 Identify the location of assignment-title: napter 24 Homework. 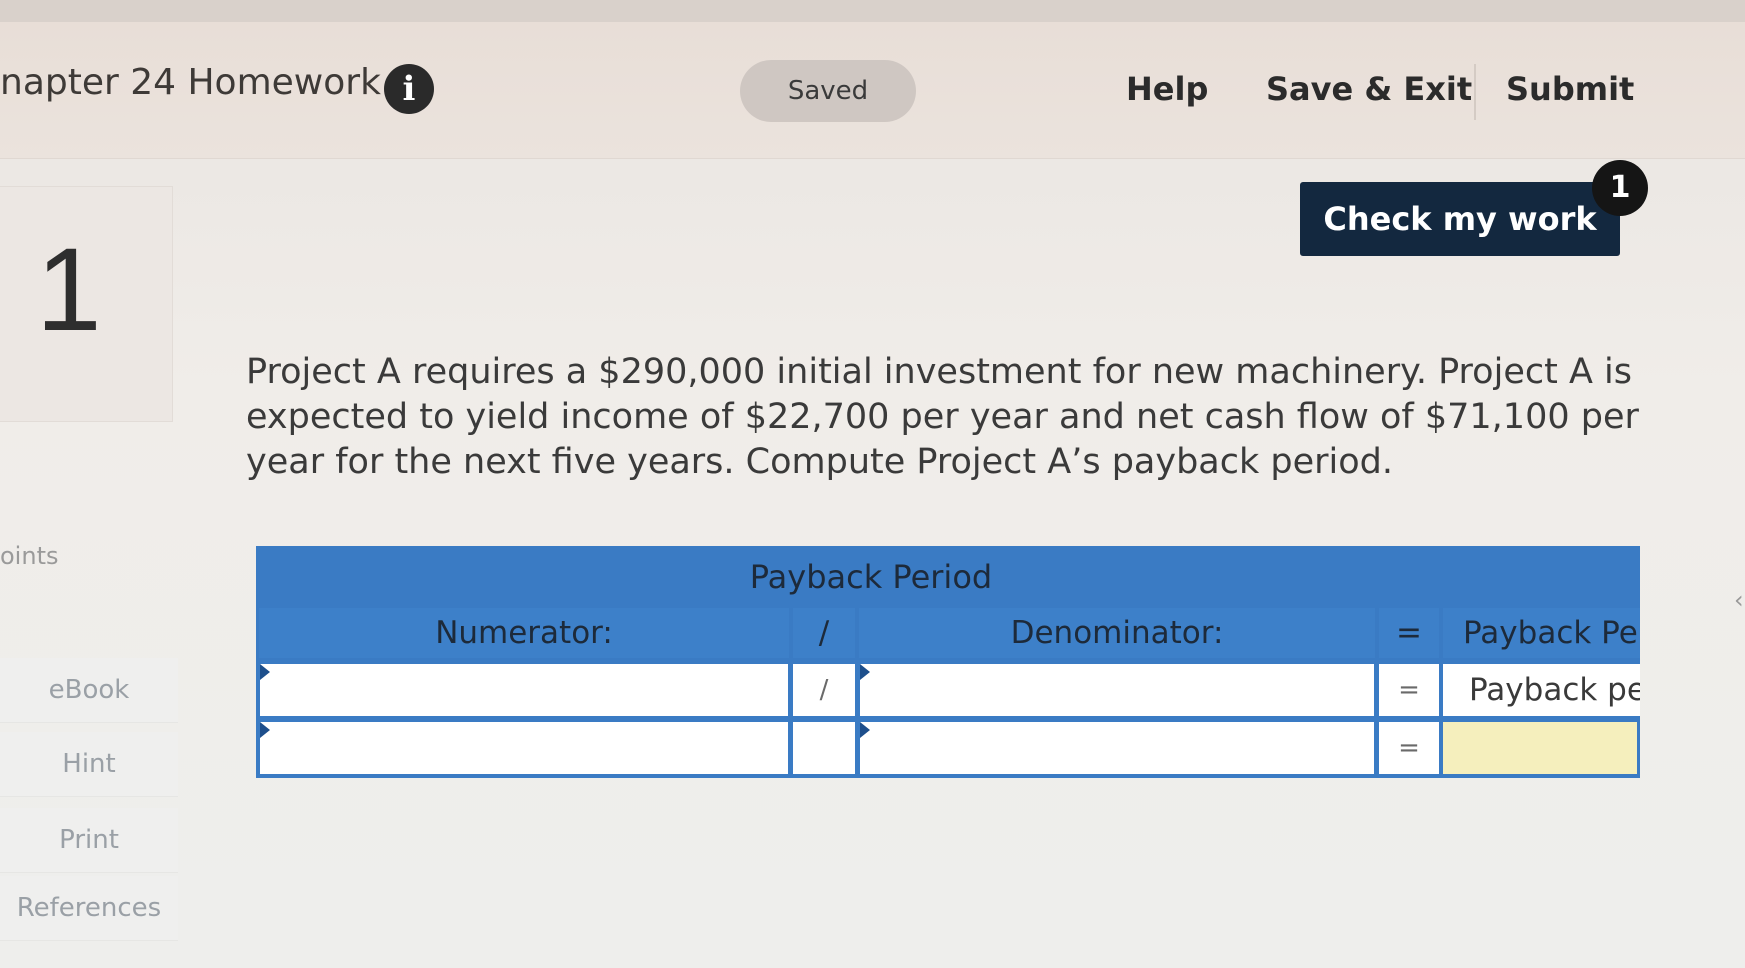
(190, 82).